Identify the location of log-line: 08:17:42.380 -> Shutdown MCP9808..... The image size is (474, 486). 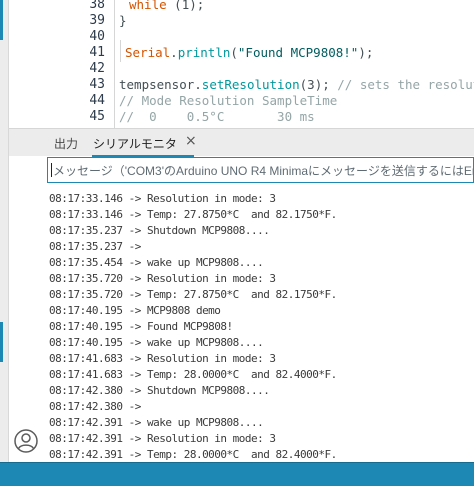
(159, 390).